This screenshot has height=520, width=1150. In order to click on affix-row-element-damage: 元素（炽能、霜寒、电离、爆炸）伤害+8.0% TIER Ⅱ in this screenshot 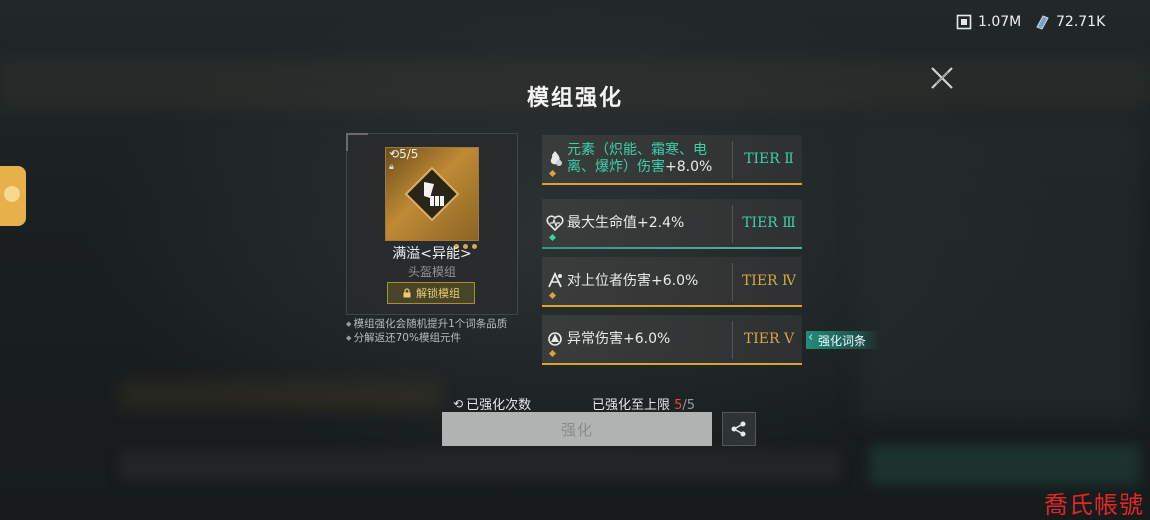, I will do `click(672, 160)`.